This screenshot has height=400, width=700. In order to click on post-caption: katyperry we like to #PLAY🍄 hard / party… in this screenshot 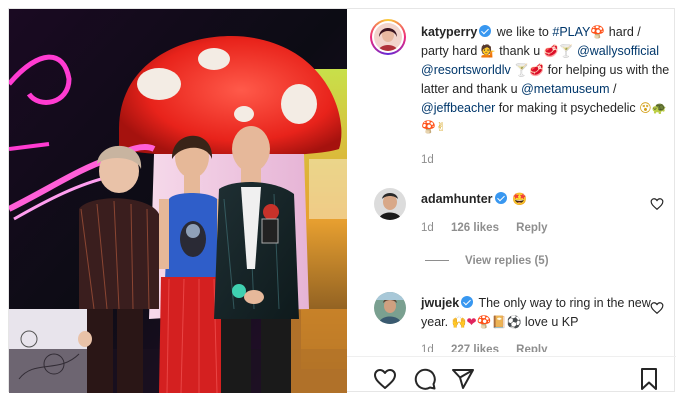, I will do `click(546, 80)`.